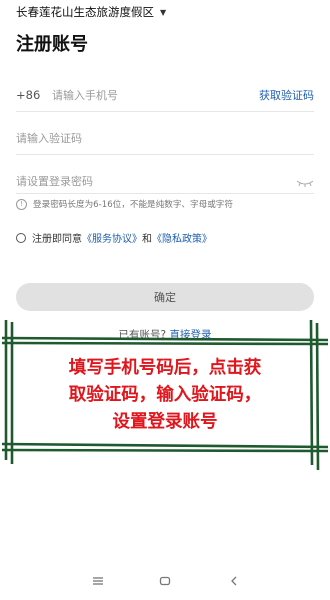  I want to click on confirm-button: 确定, so click(165, 297).